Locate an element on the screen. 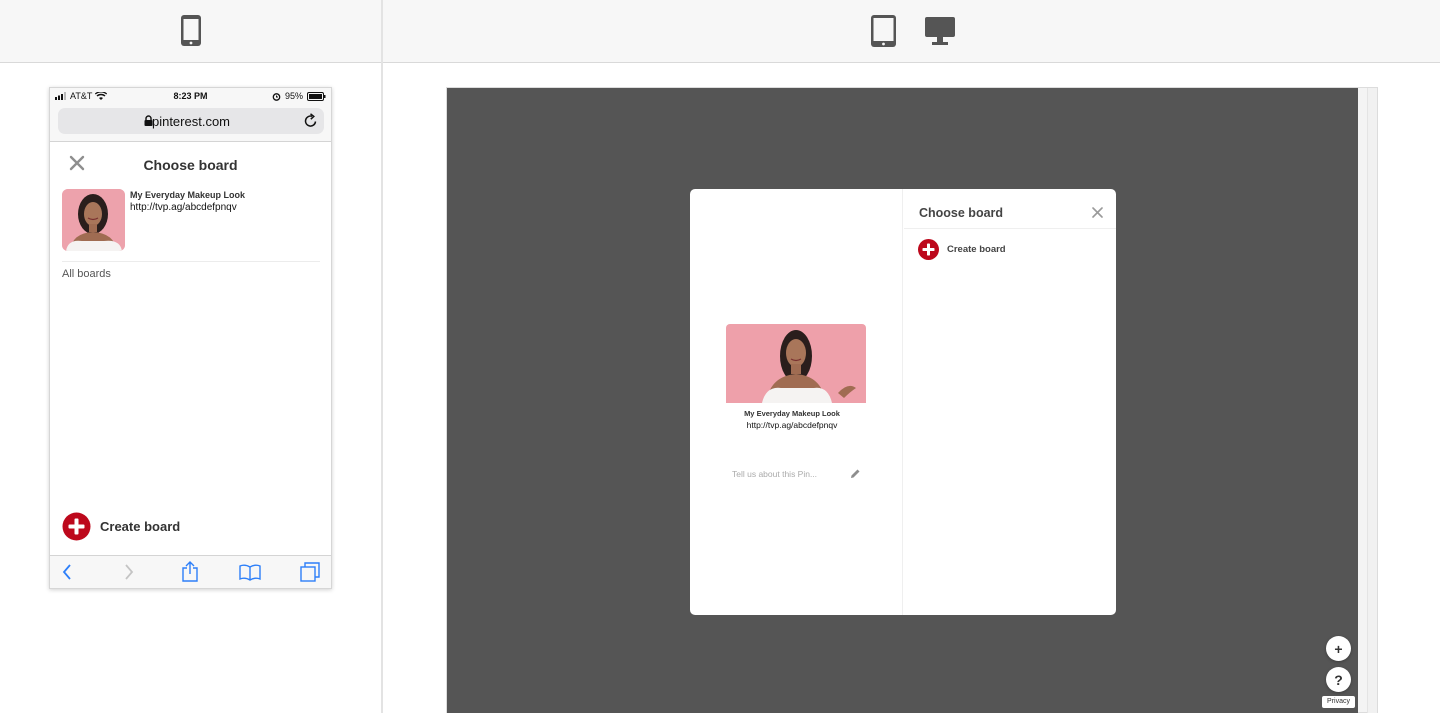 The width and height of the screenshot is (1440, 713). tablet-icon is located at coordinates (883, 31).